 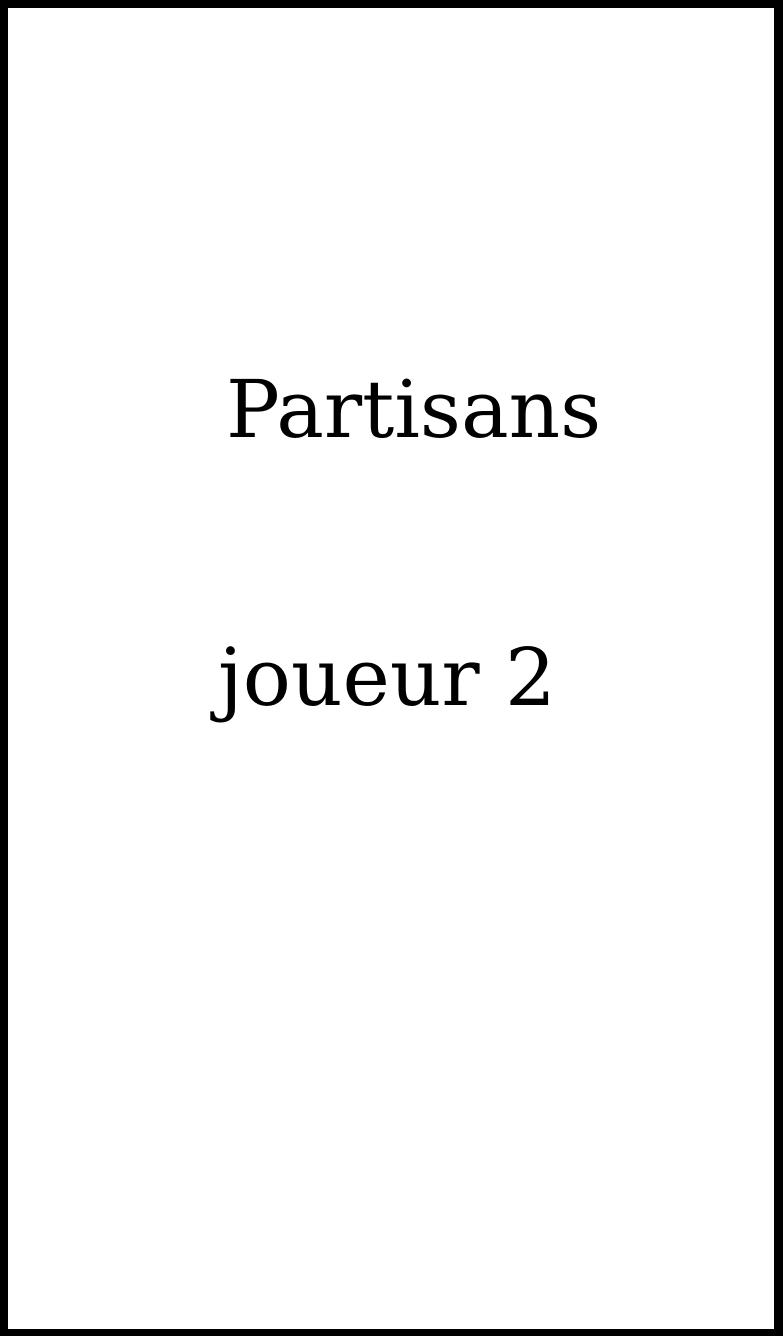 I want to click on card-player-label: joueur 2, so click(x=387, y=677).